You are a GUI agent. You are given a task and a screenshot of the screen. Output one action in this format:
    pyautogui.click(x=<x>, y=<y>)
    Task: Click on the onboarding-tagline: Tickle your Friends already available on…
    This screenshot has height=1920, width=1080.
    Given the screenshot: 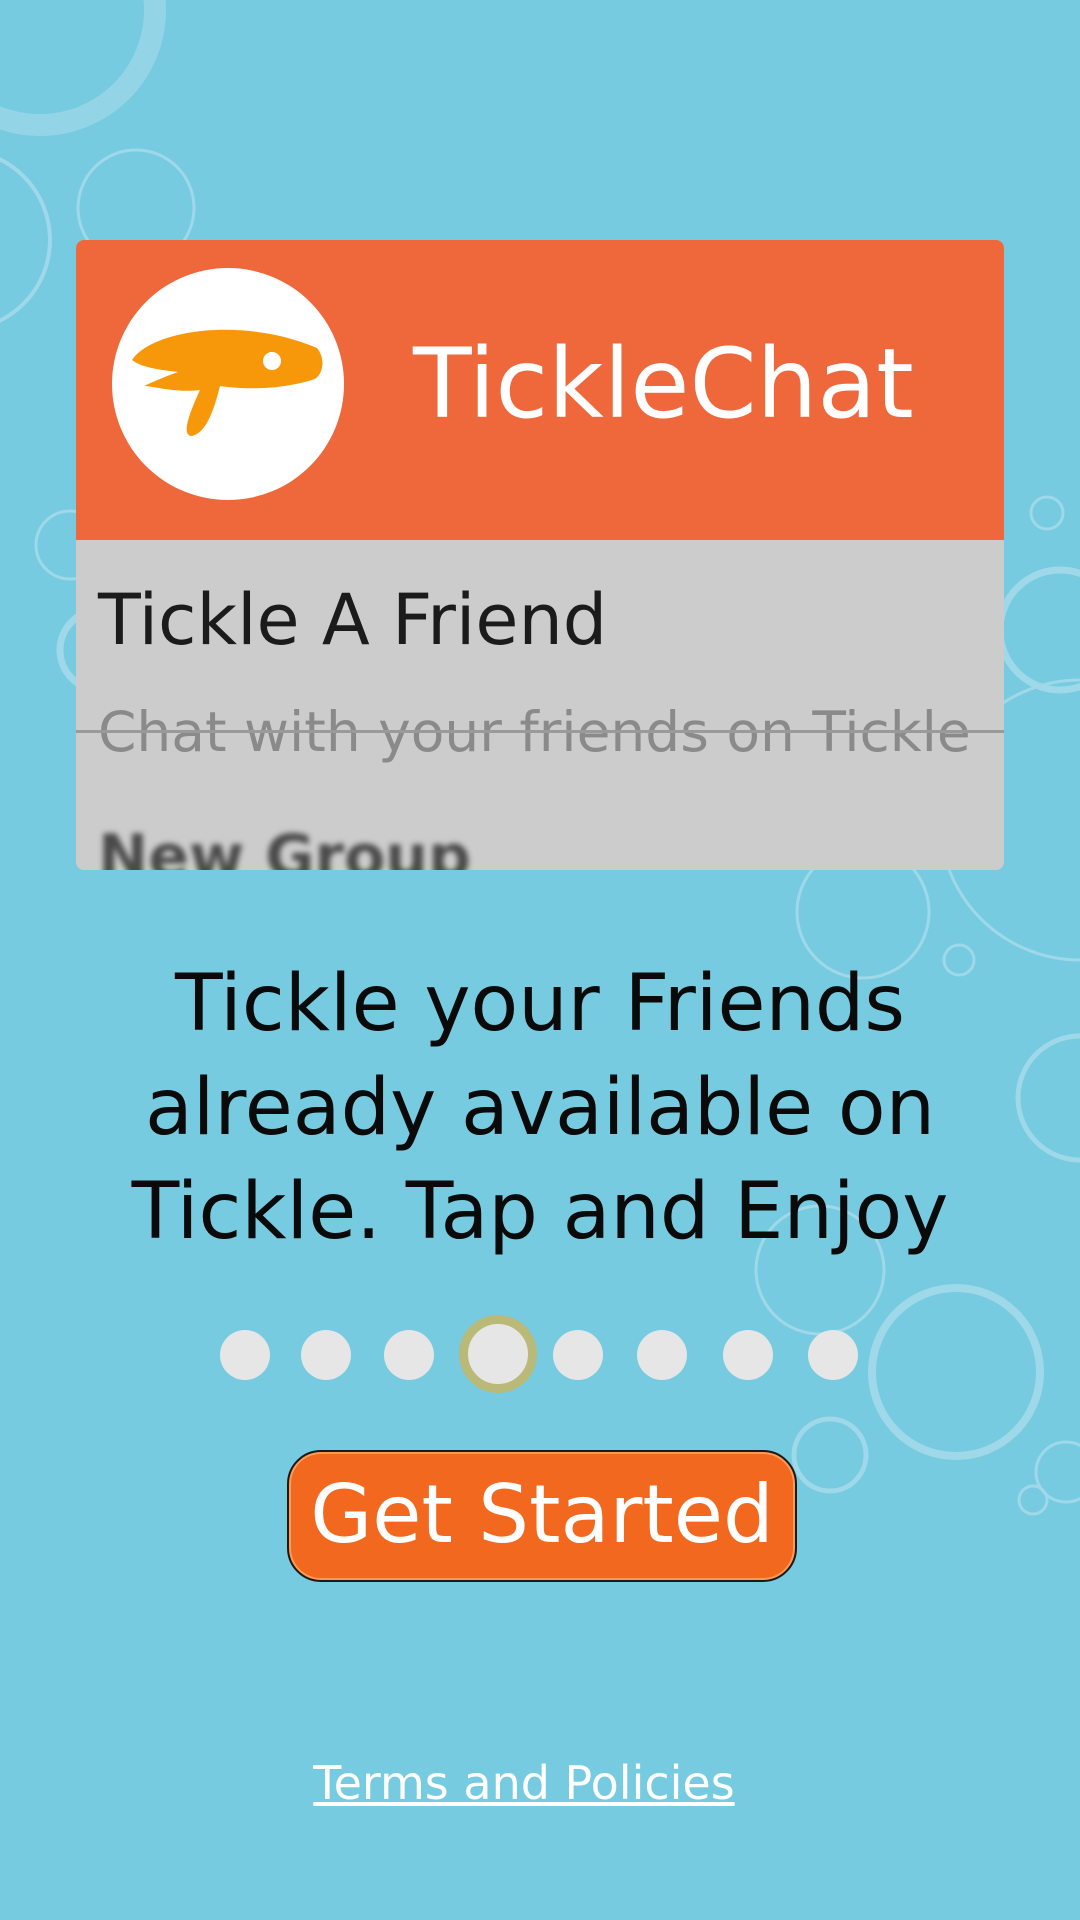 What is the action you would take?
    pyautogui.click(x=540, y=1108)
    